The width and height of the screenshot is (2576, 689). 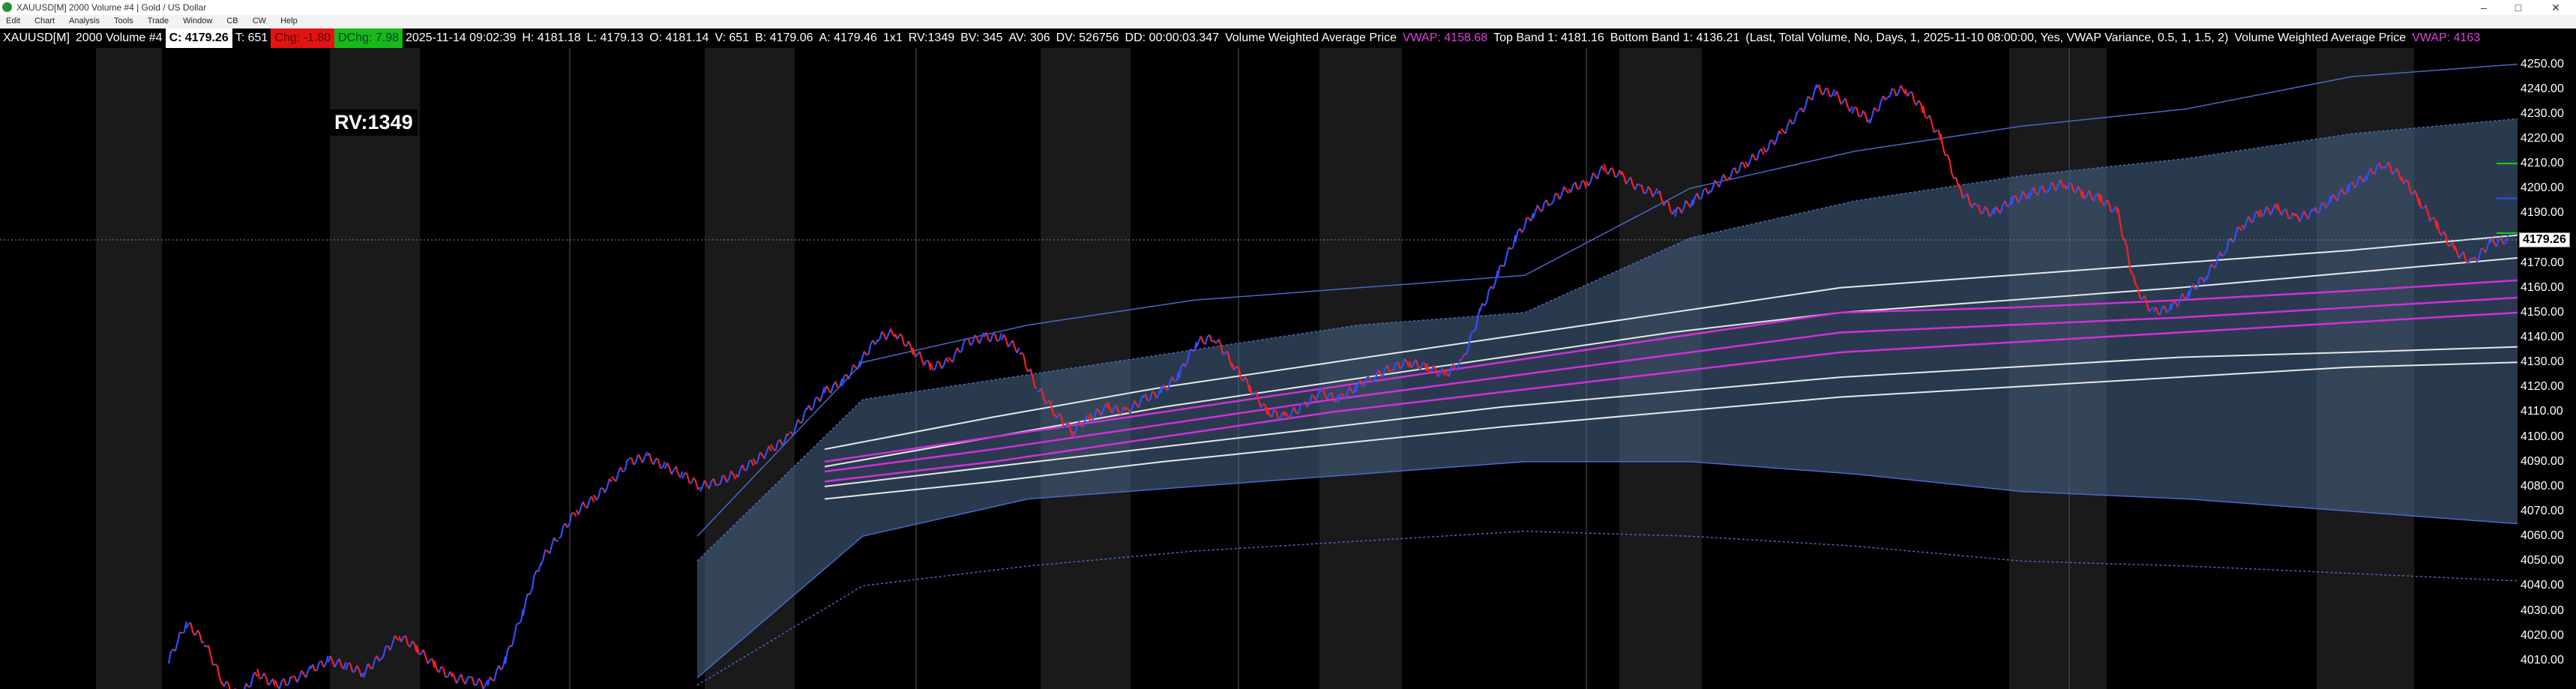 What do you see at coordinates (1029, 37) in the screenshot?
I see `av-value: AV: 306` at bounding box center [1029, 37].